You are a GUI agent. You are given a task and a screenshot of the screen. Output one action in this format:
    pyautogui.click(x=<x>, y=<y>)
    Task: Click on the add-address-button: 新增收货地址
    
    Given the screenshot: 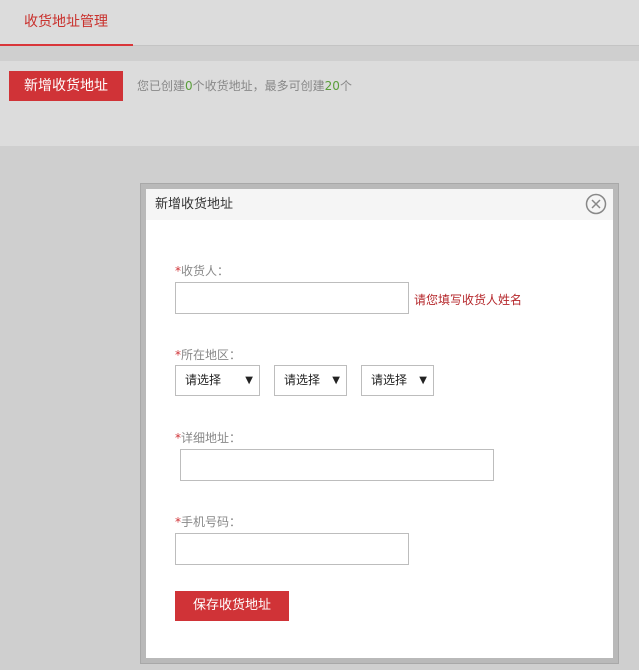 What is the action you would take?
    pyautogui.click(x=66, y=86)
    